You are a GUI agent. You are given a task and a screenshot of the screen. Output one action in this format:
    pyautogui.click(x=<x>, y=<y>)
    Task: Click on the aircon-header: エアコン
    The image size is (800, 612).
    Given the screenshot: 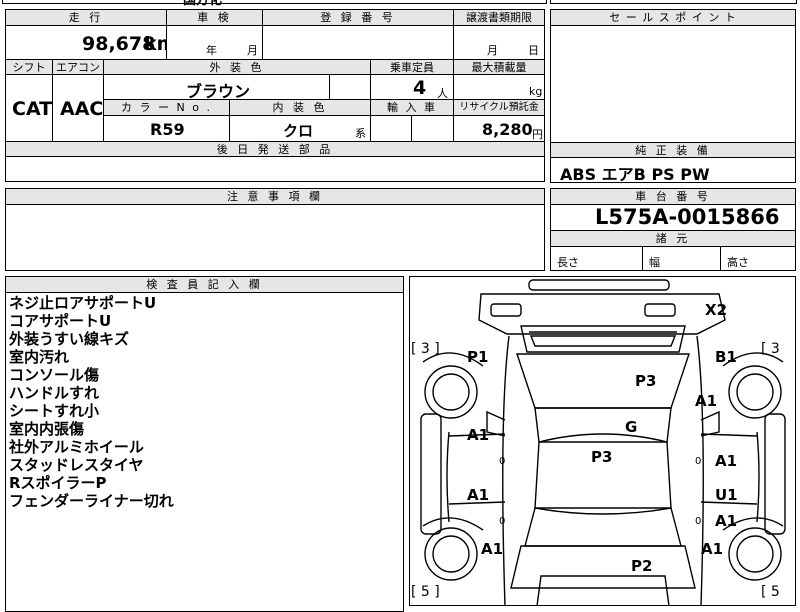 What is the action you would take?
    pyautogui.click(x=78, y=67)
    